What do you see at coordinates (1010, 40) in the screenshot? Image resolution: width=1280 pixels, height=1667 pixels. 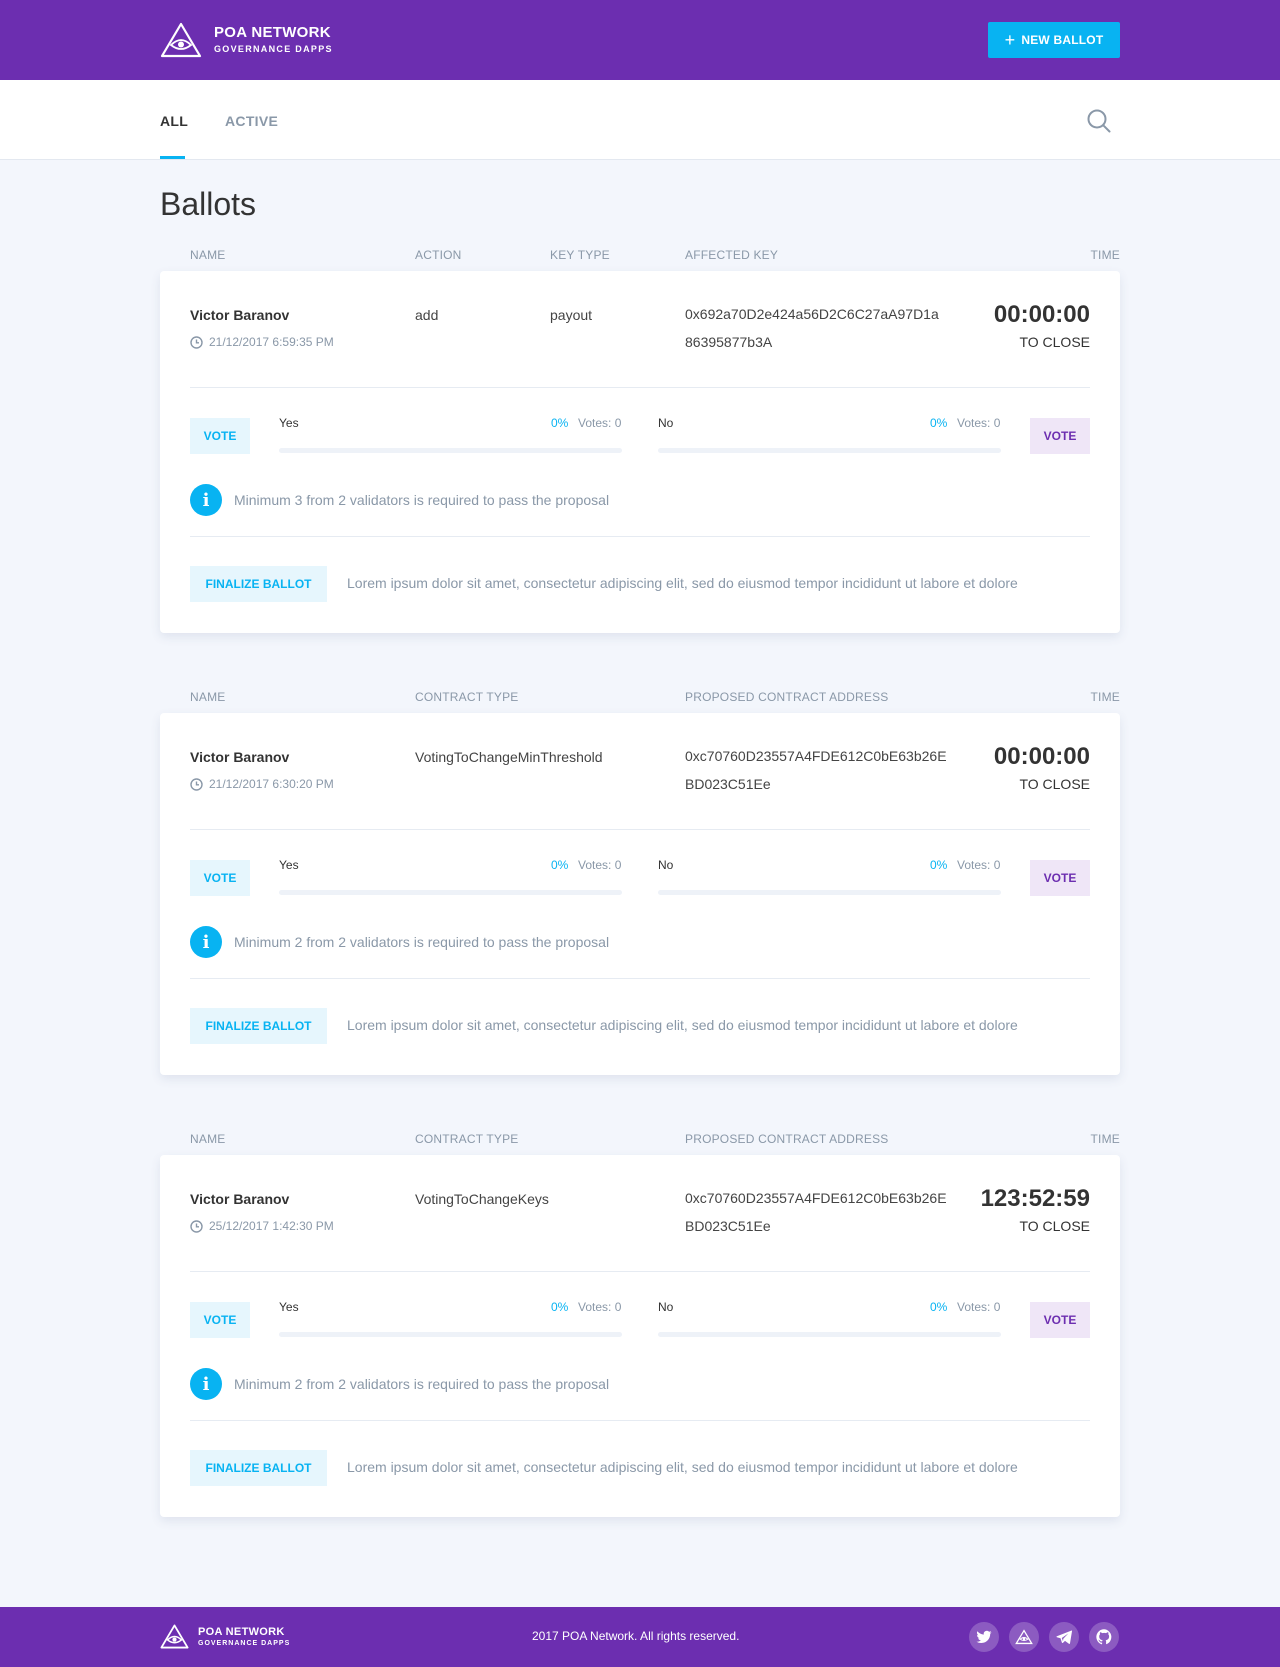 I see `plus-icon: +` at bounding box center [1010, 40].